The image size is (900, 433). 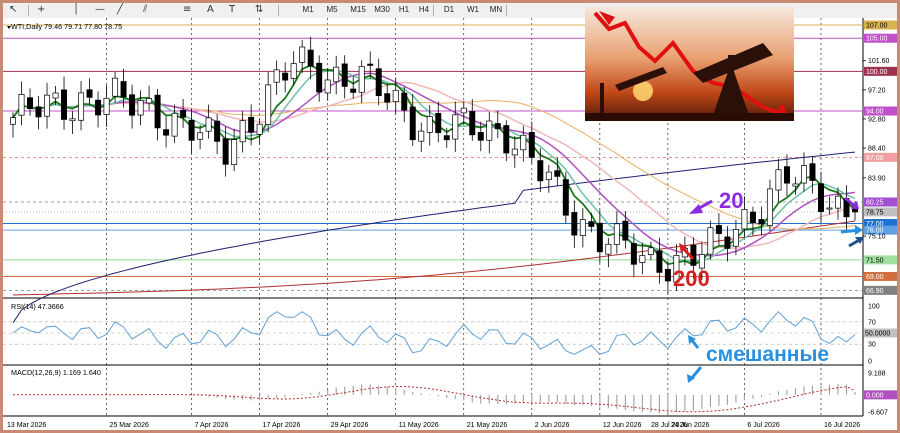 What do you see at coordinates (877, 178) in the screenshot?
I see `price-axis-label: 83.90` at bounding box center [877, 178].